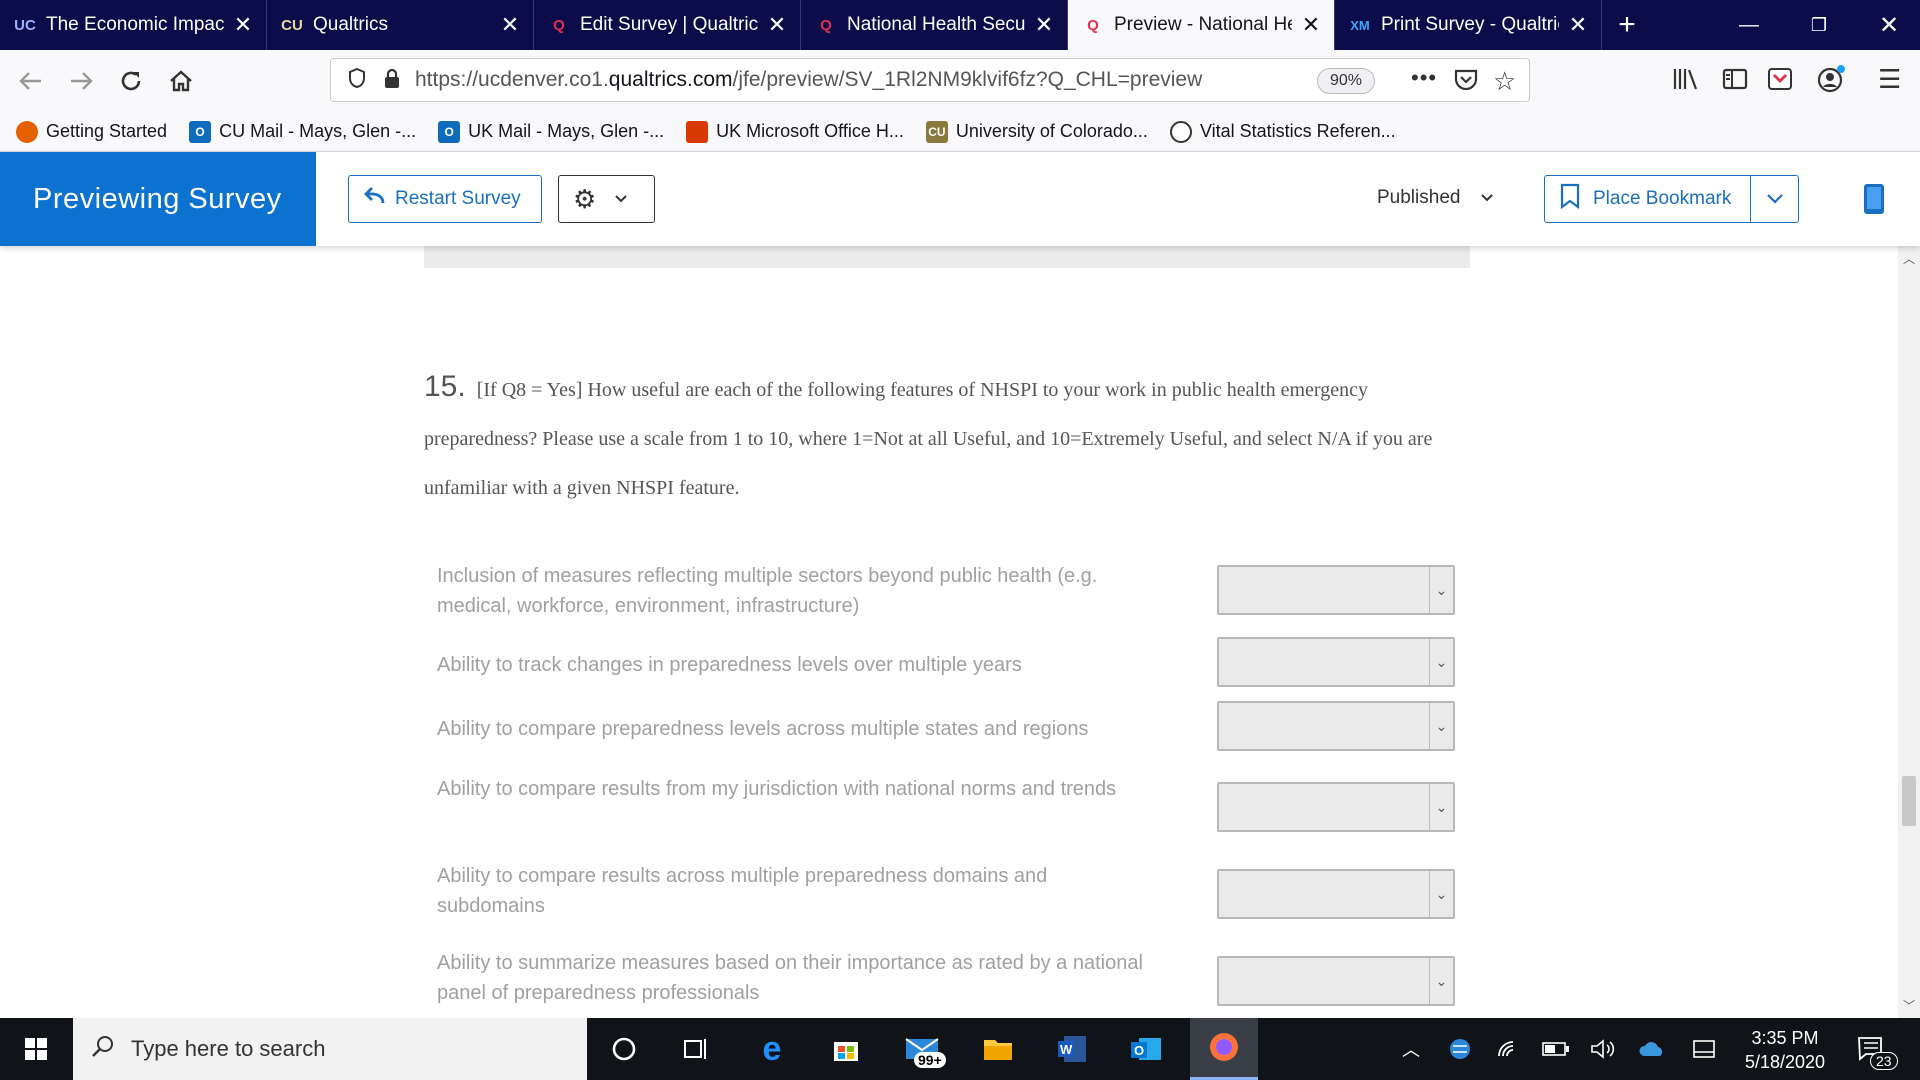  I want to click on tab-edit-survey: Q Edit Survey | Qualtrics ✕, so click(667, 25).